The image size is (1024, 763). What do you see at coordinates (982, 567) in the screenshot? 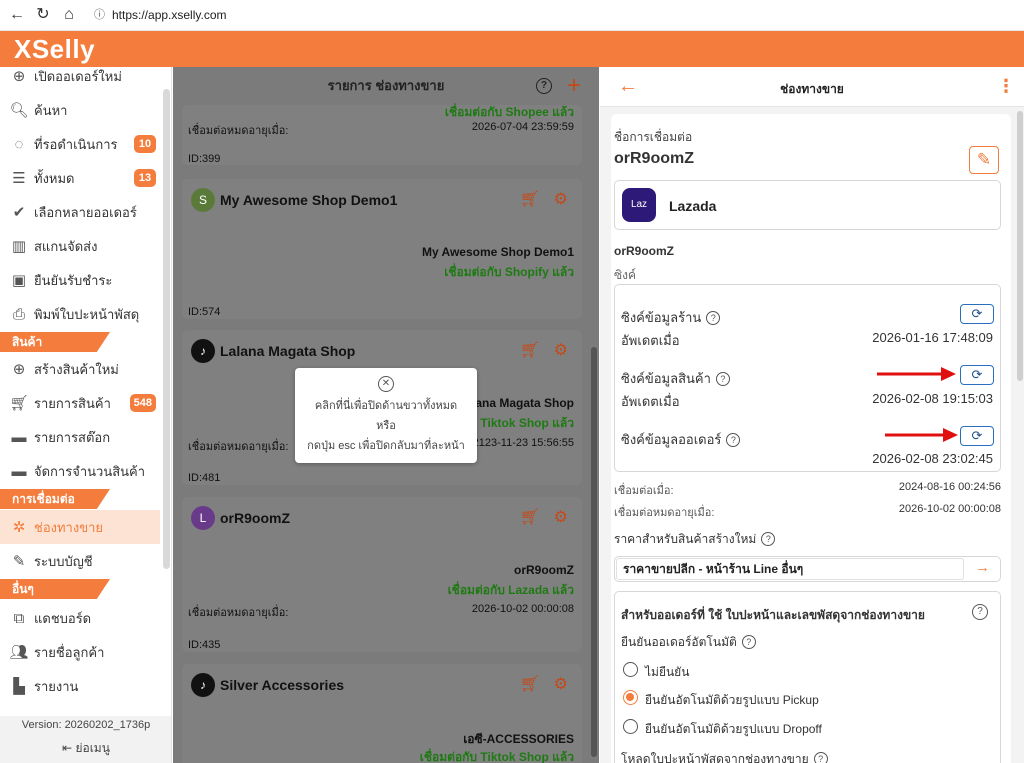
I see `arrow-right-icon: →` at bounding box center [982, 567].